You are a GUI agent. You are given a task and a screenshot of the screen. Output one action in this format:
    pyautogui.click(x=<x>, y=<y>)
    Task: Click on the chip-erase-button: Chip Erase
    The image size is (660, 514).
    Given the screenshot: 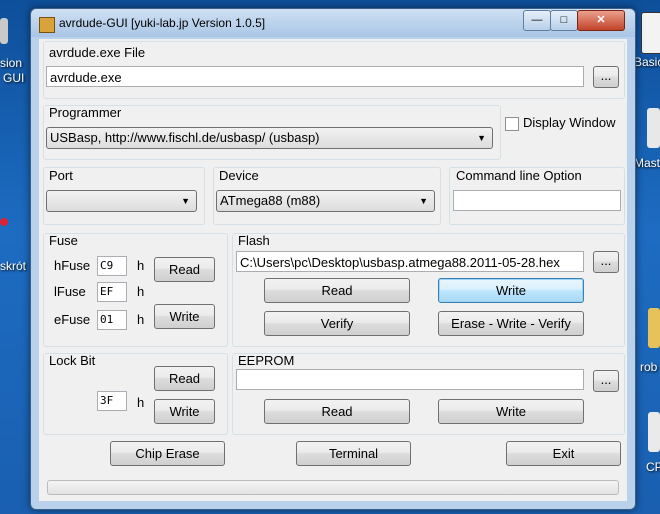 What is the action you would take?
    pyautogui.click(x=167, y=453)
    